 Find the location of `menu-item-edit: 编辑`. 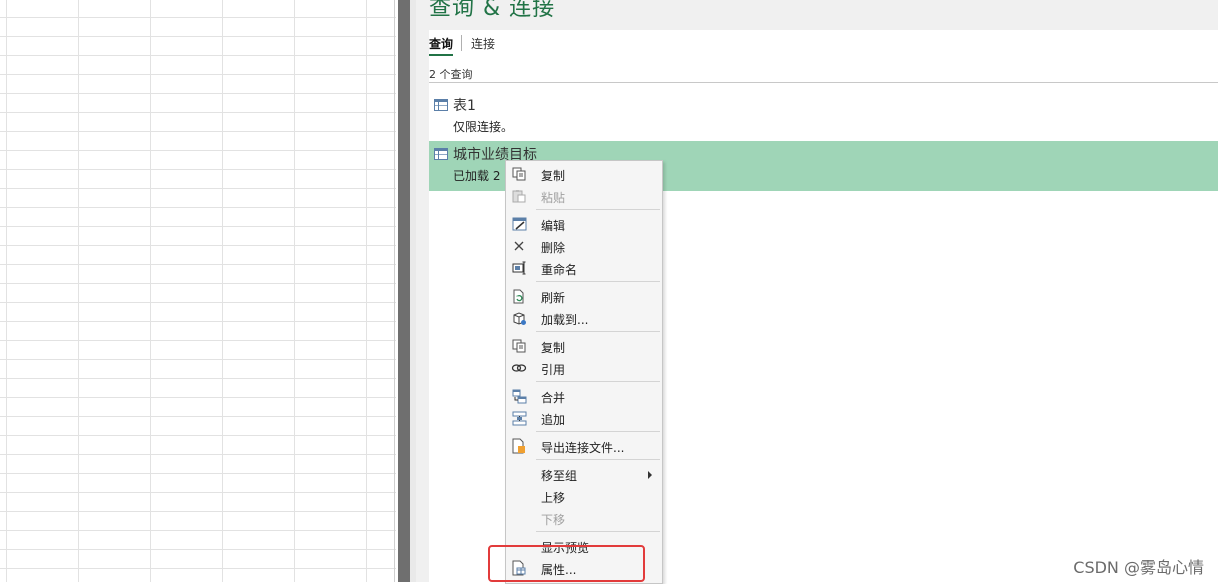

menu-item-edit: 编辑 is located at coordinates (584, 224).